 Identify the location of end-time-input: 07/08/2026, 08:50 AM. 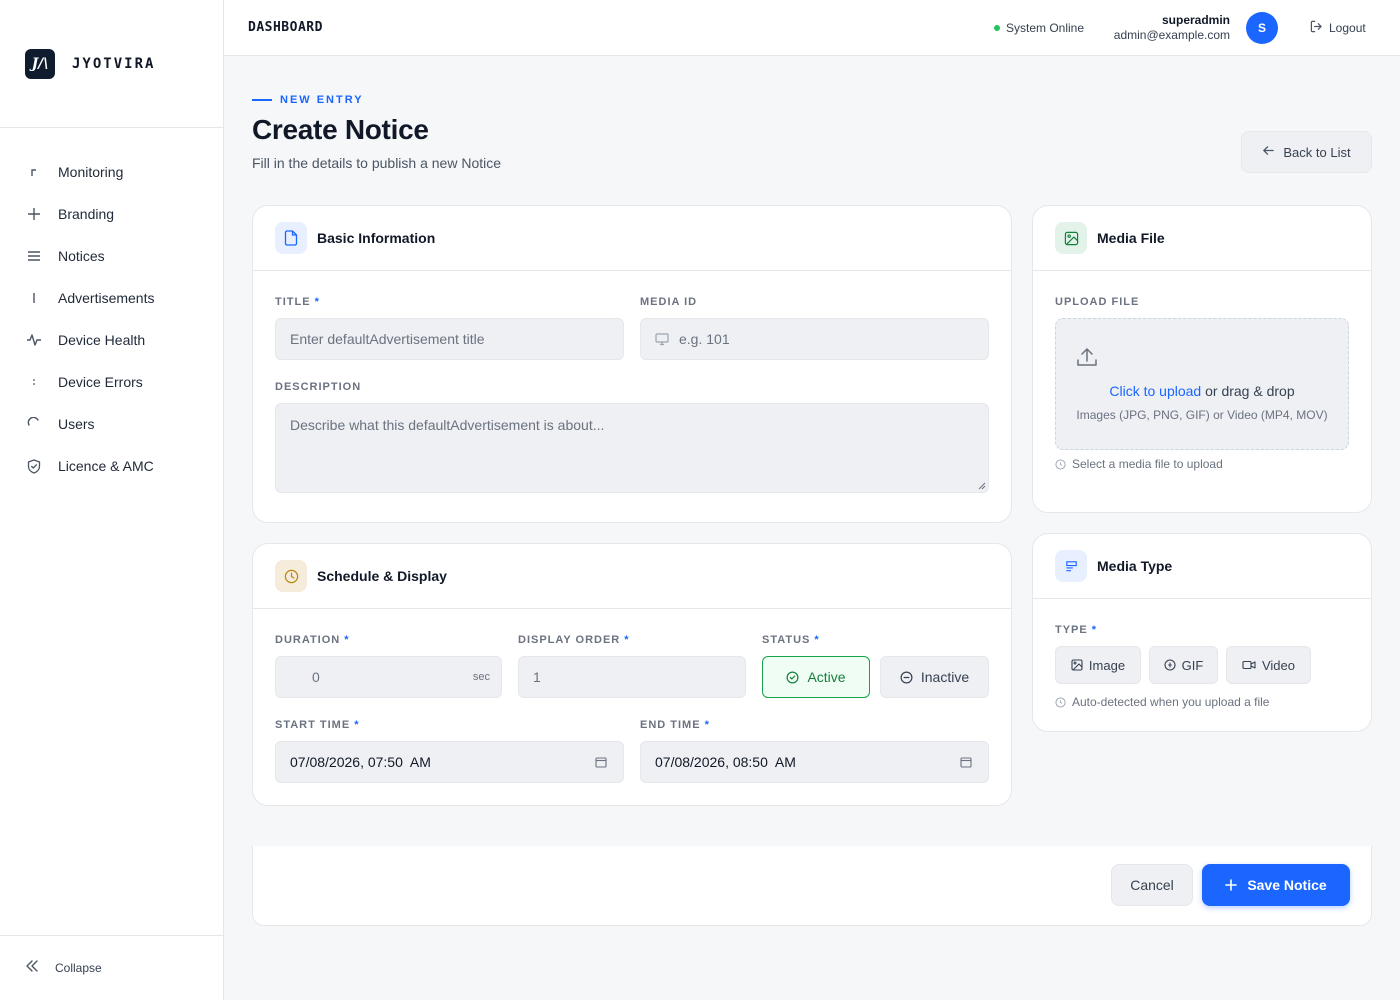
(814, 762).